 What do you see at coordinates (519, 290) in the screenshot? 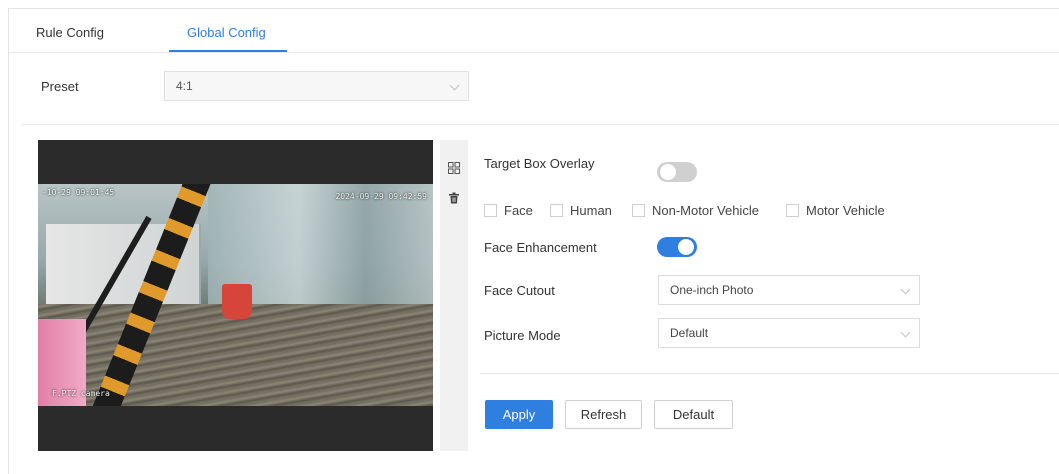
I see `face-cutout-label: Face Cutout` at bounding box center [519, 290].